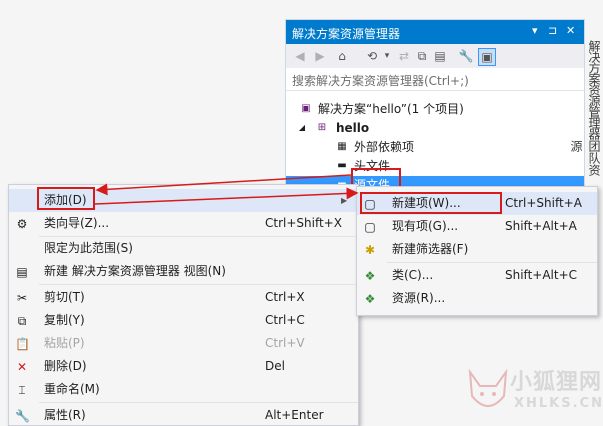  I want to click on fox-logo-icon, so click(488, 387).